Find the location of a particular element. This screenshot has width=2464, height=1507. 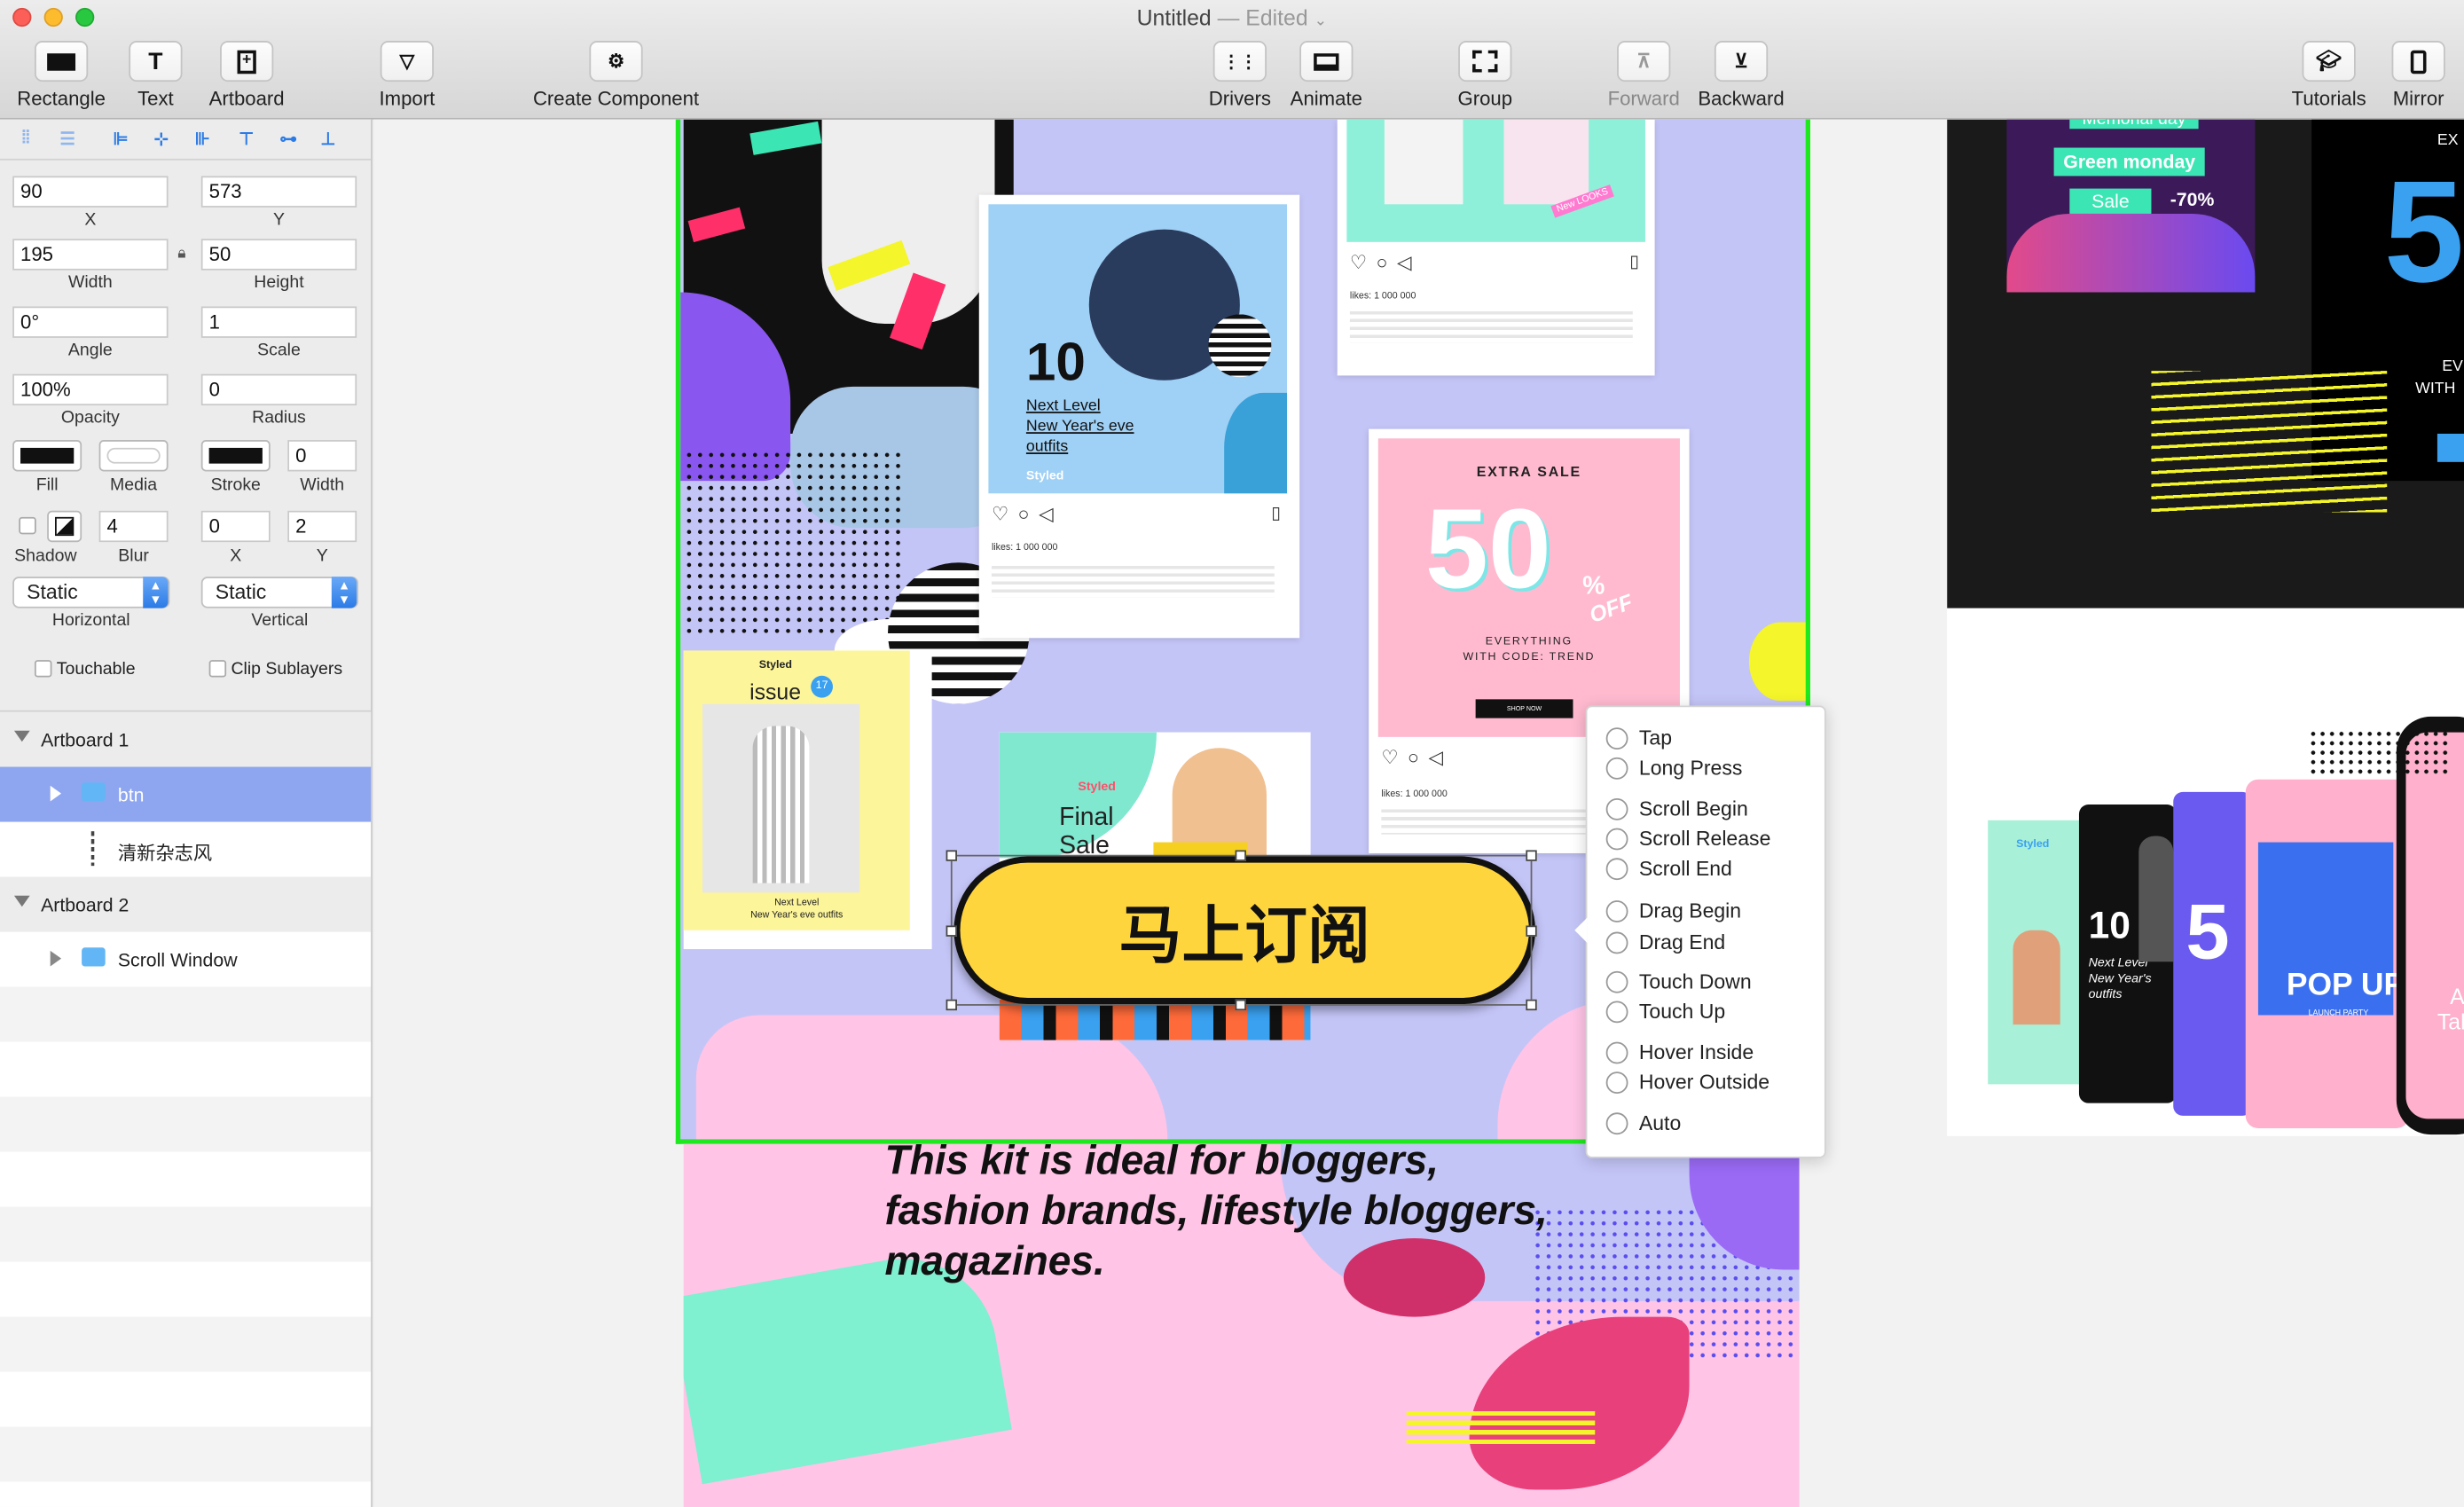

trigger-option-touch-up: Touch Up is located at coordinates (1665, 1011).